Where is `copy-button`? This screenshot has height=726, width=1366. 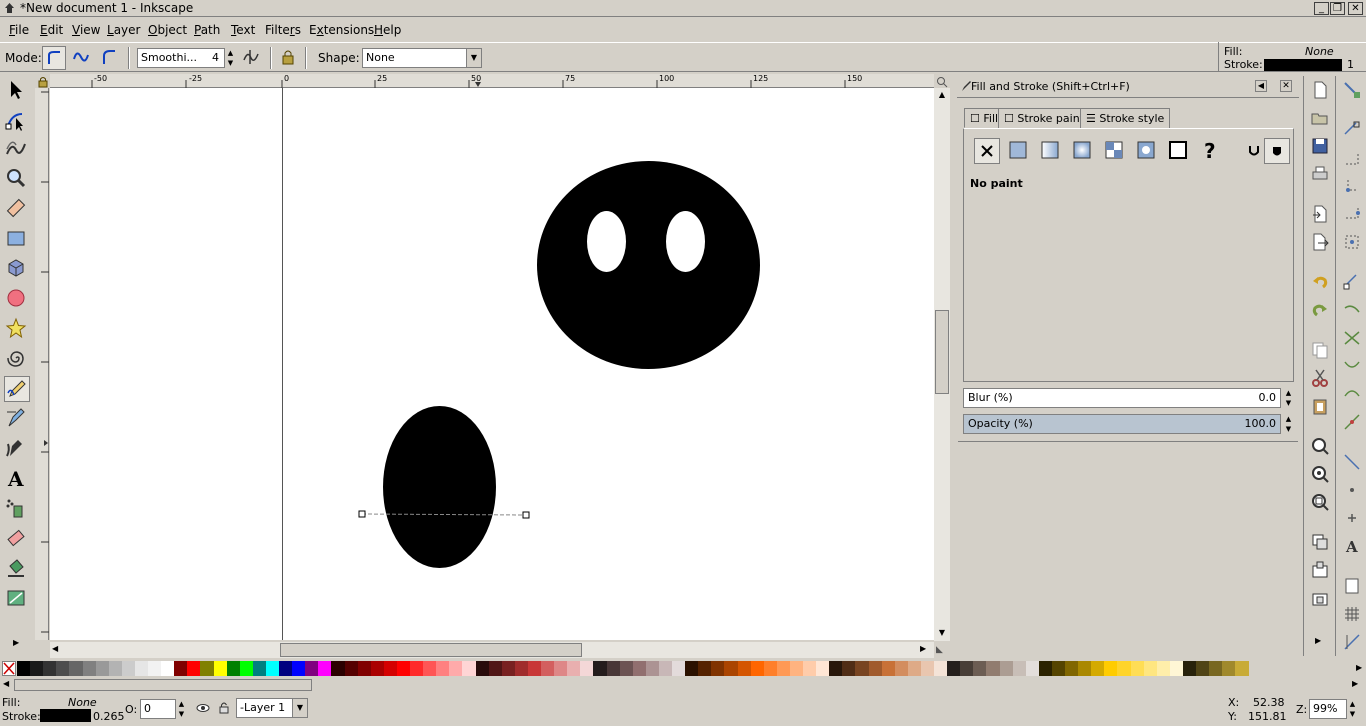
copy-button is located at coordinates (1320, 350).